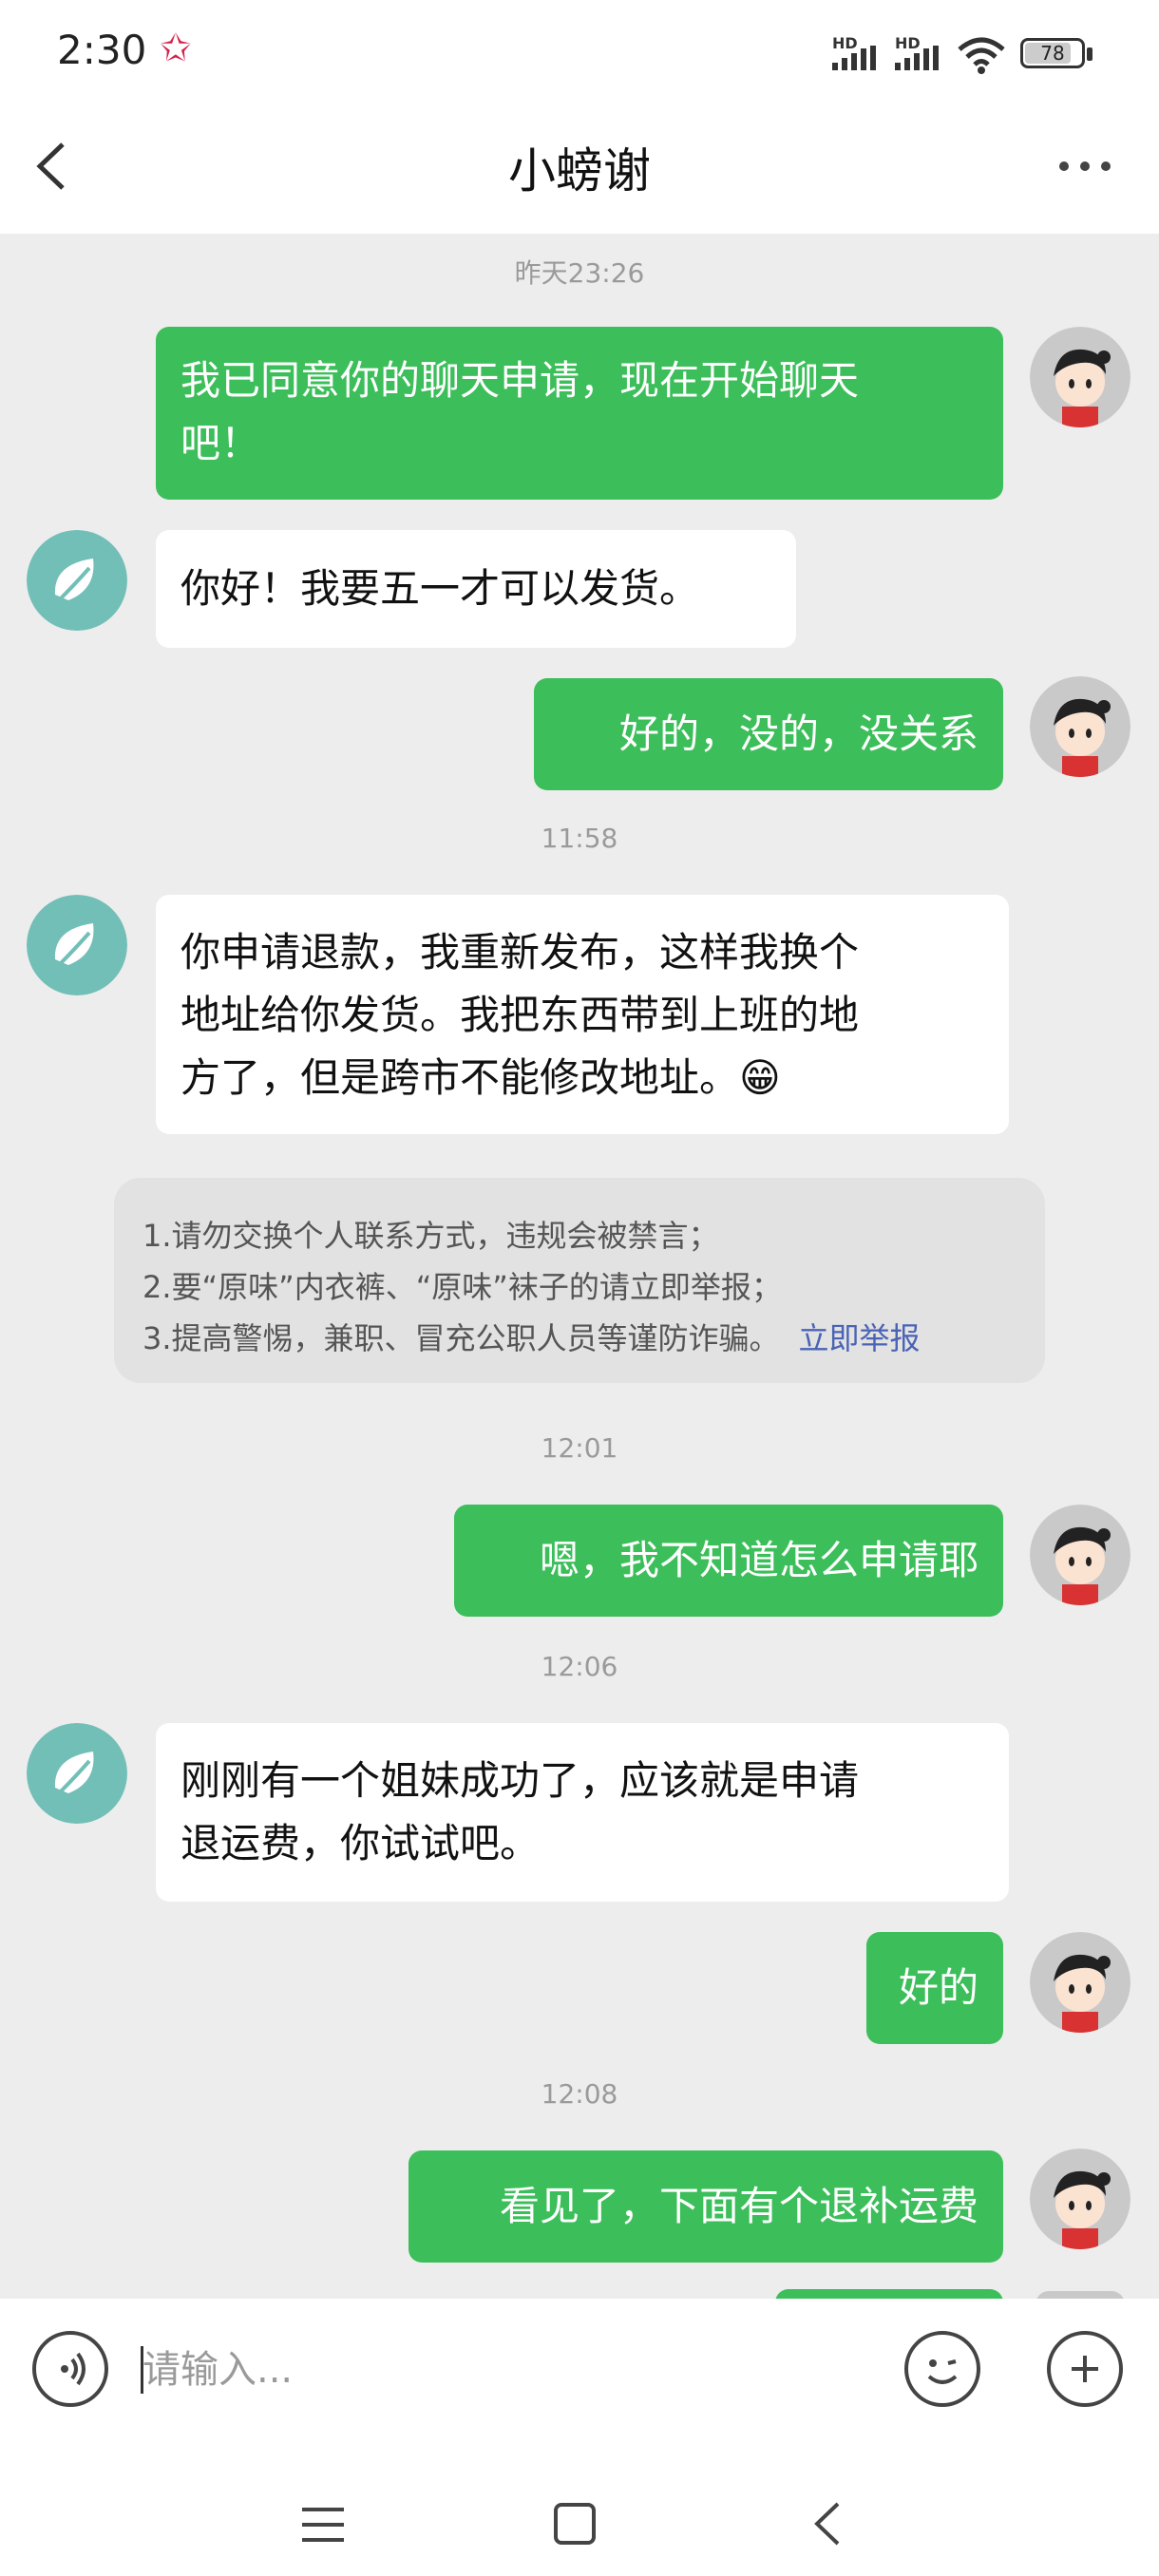 The height and width of the screenshot is (2576, 1159). Describe the element at coordinates (1089, 54) in the screenshot. I see `battery-tip` at that location.